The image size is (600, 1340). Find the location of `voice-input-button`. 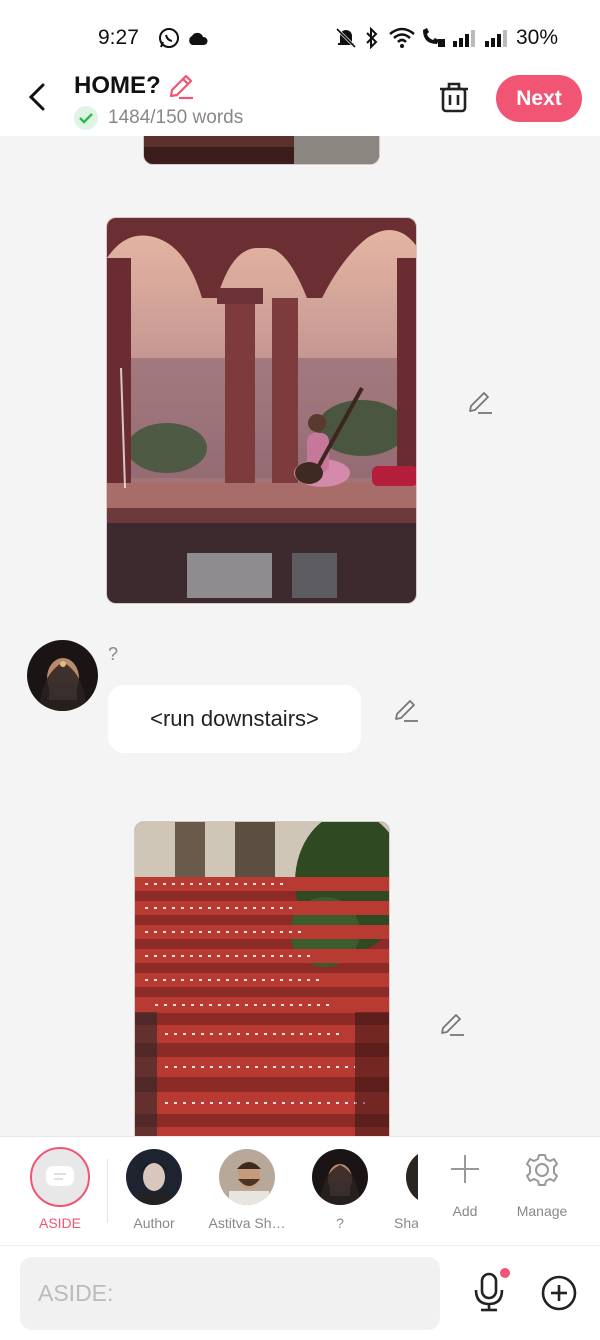

voice-input-button is located at coordinates (490, 1291).